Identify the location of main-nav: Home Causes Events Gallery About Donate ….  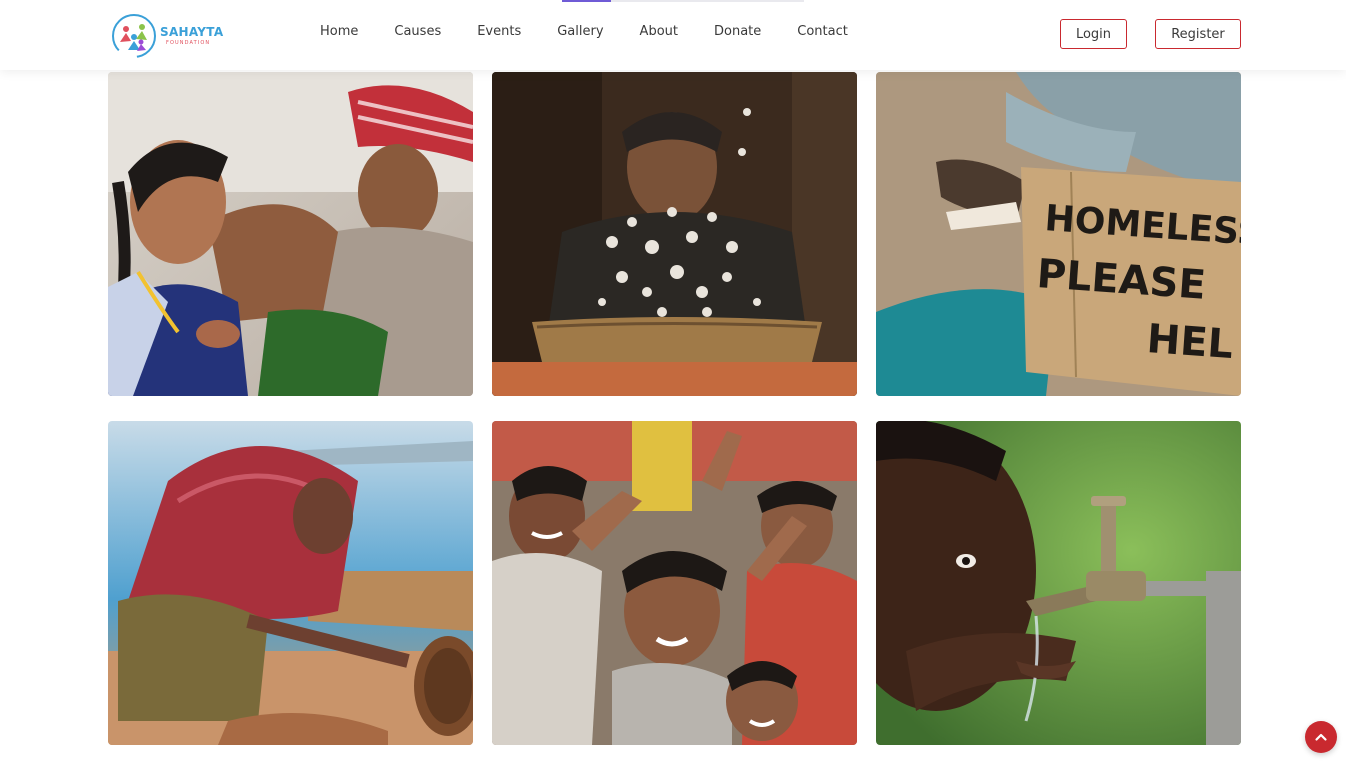
(584, 31).